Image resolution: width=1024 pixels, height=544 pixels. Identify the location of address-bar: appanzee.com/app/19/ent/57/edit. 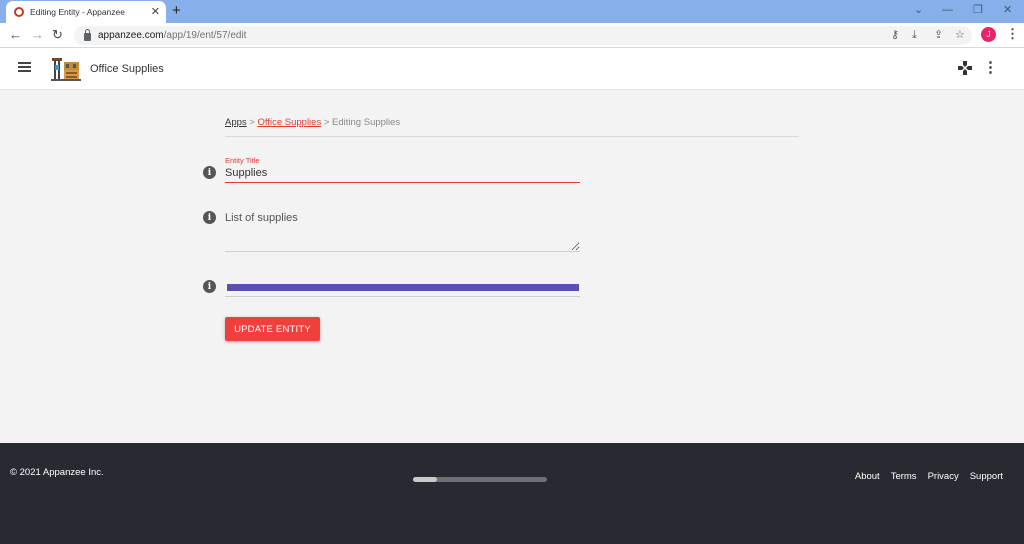
(523, 35).